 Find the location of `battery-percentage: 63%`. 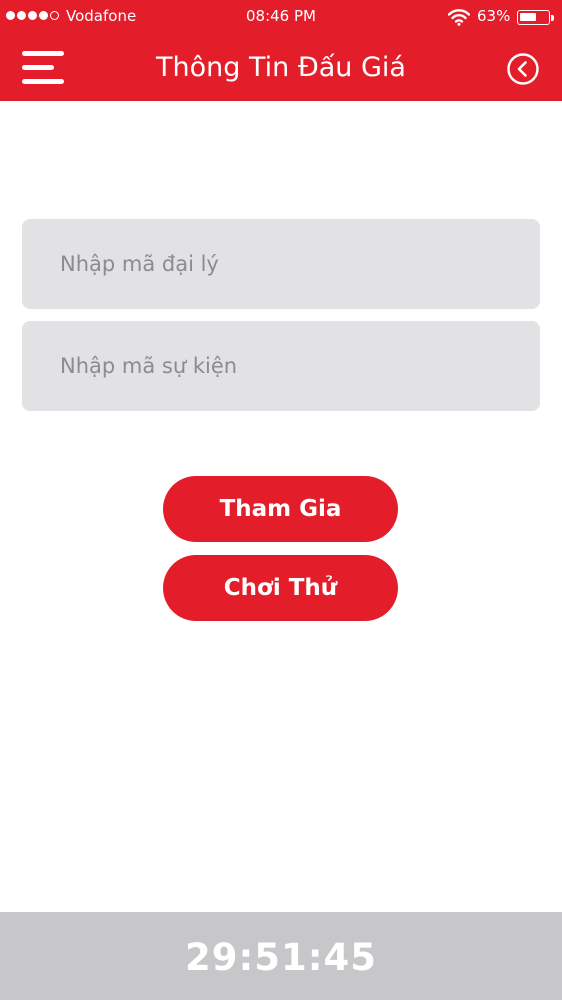

battery-percentage: 63% is located at coordinates (494, 16).